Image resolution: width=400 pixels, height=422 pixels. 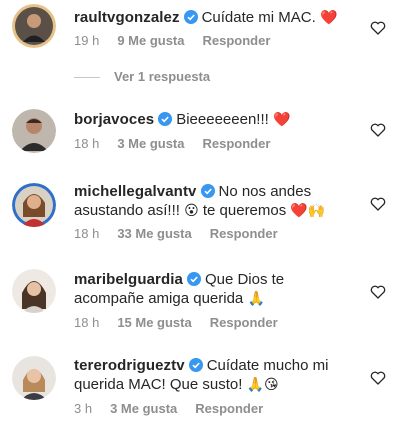 I want to click on comment-body: acompañe amiga querida, so click(x=159, y=298).